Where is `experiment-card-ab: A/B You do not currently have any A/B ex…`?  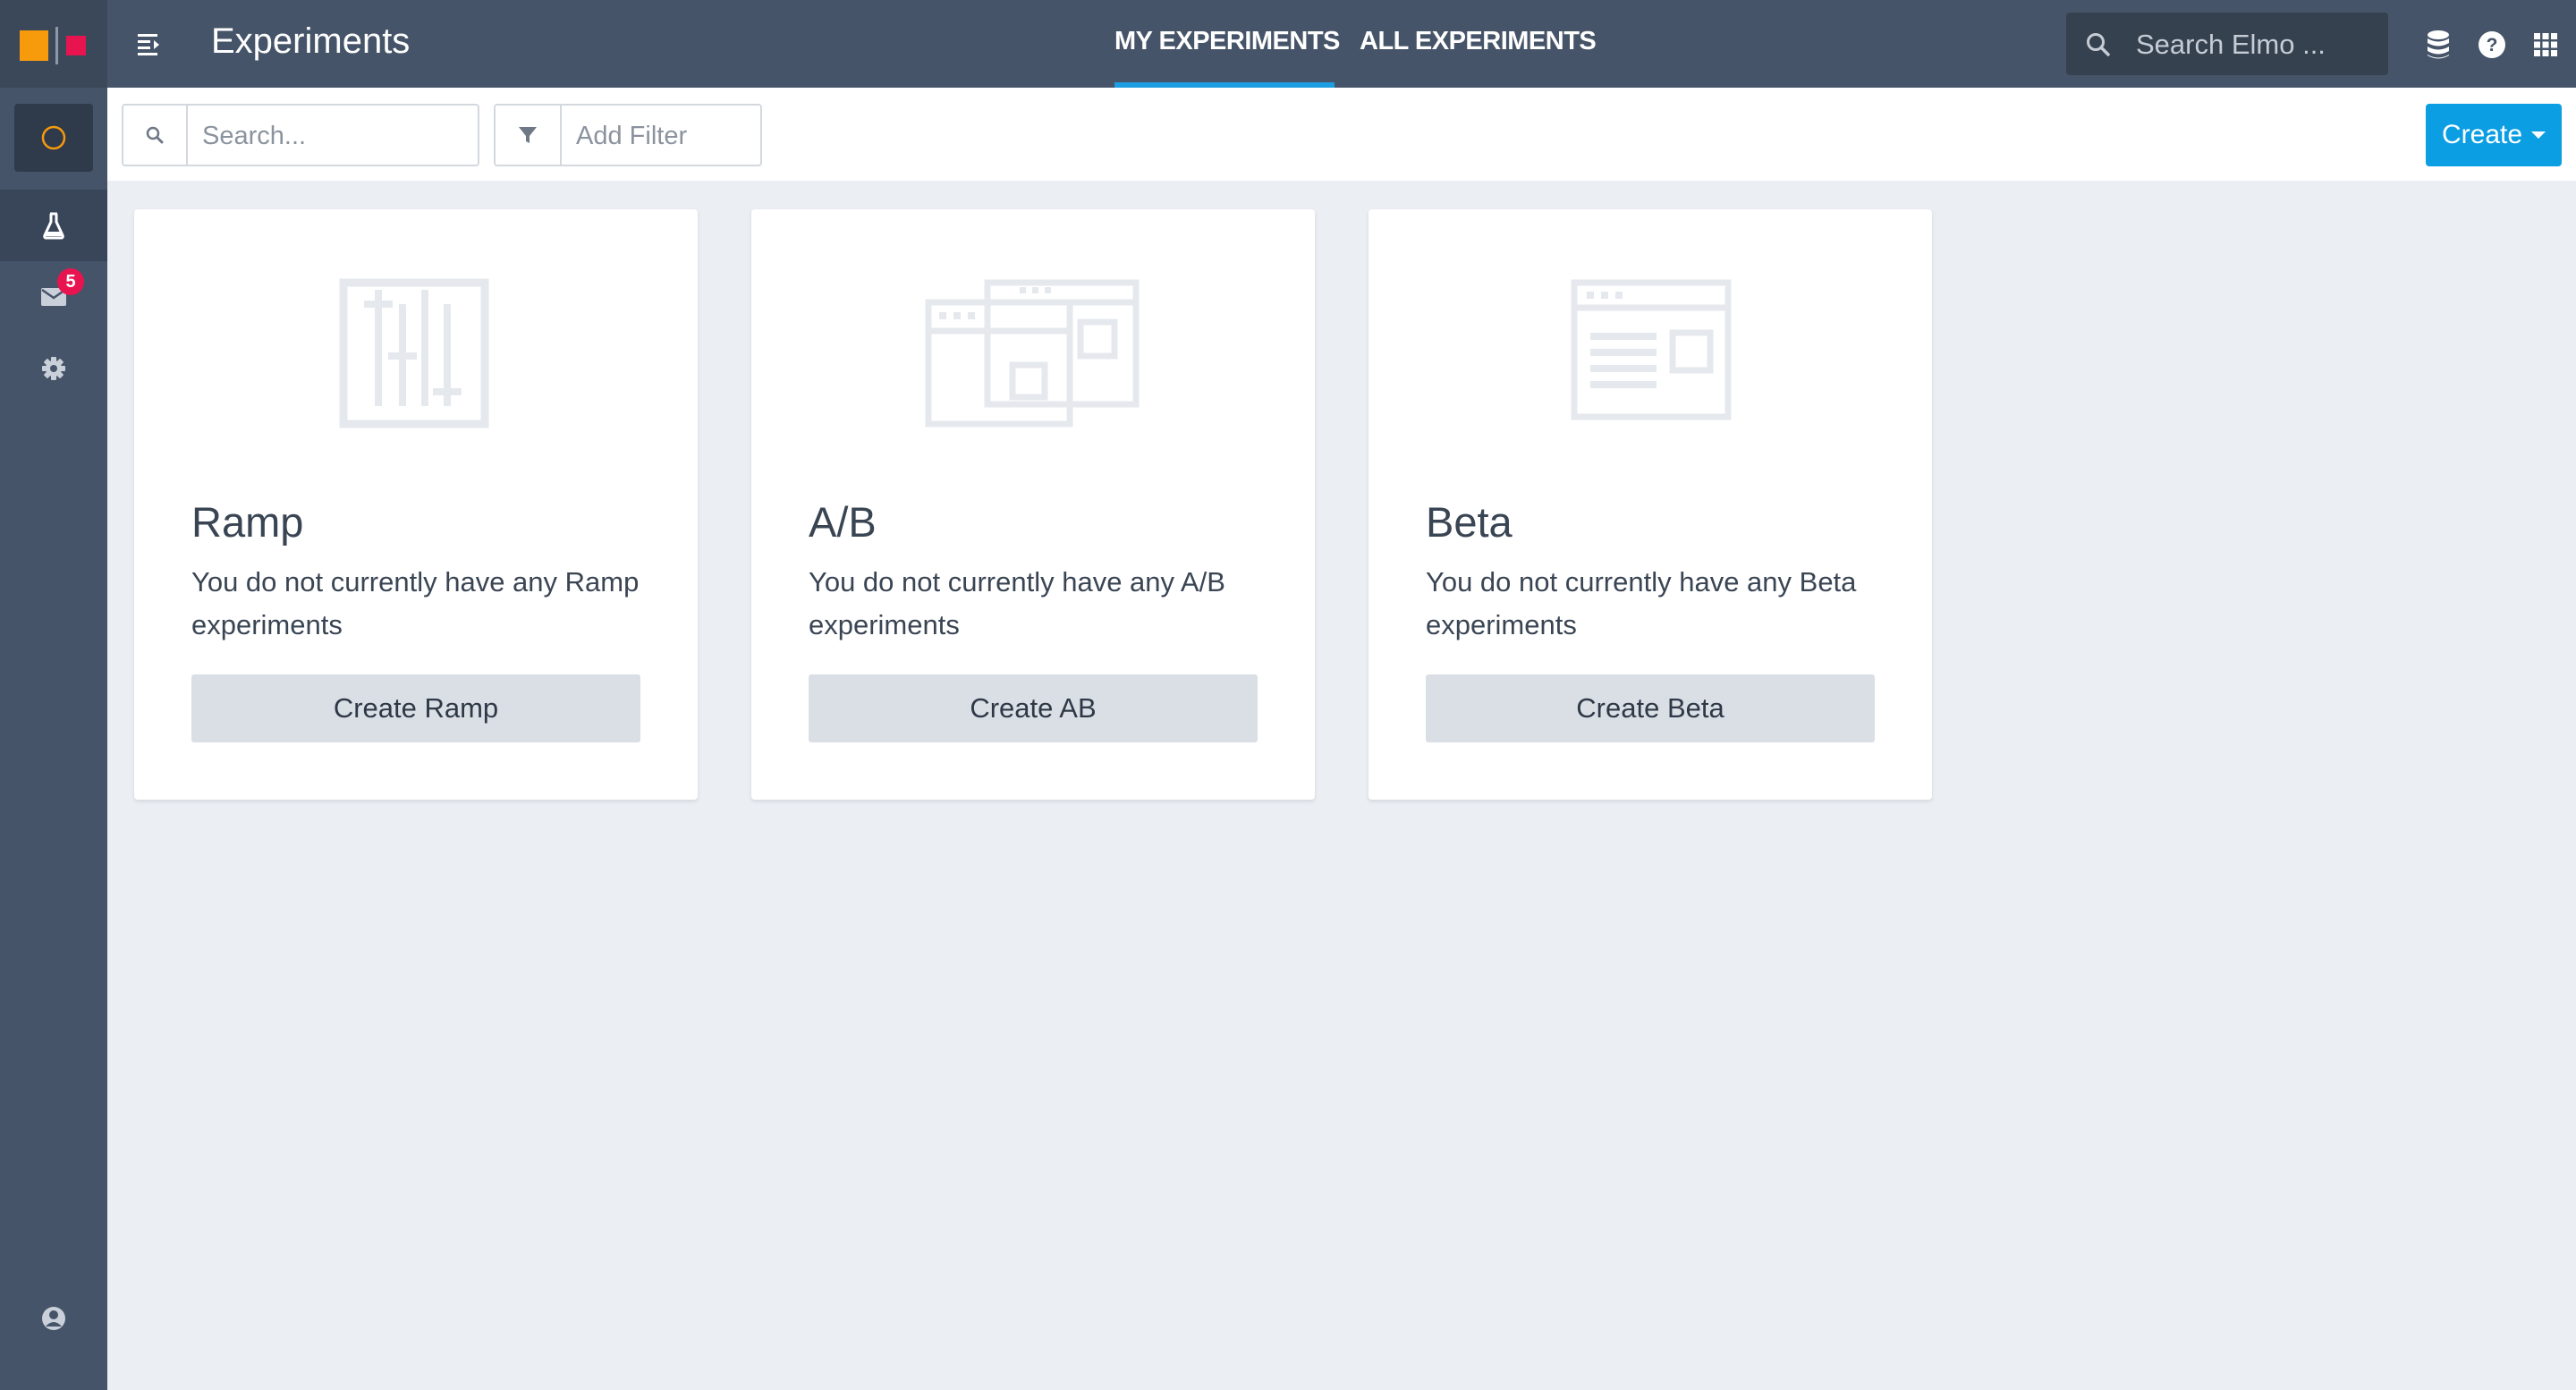
experiment-card-ab: A/B You do not currently have any A/B ex… is located at coordinates (1033, 504).